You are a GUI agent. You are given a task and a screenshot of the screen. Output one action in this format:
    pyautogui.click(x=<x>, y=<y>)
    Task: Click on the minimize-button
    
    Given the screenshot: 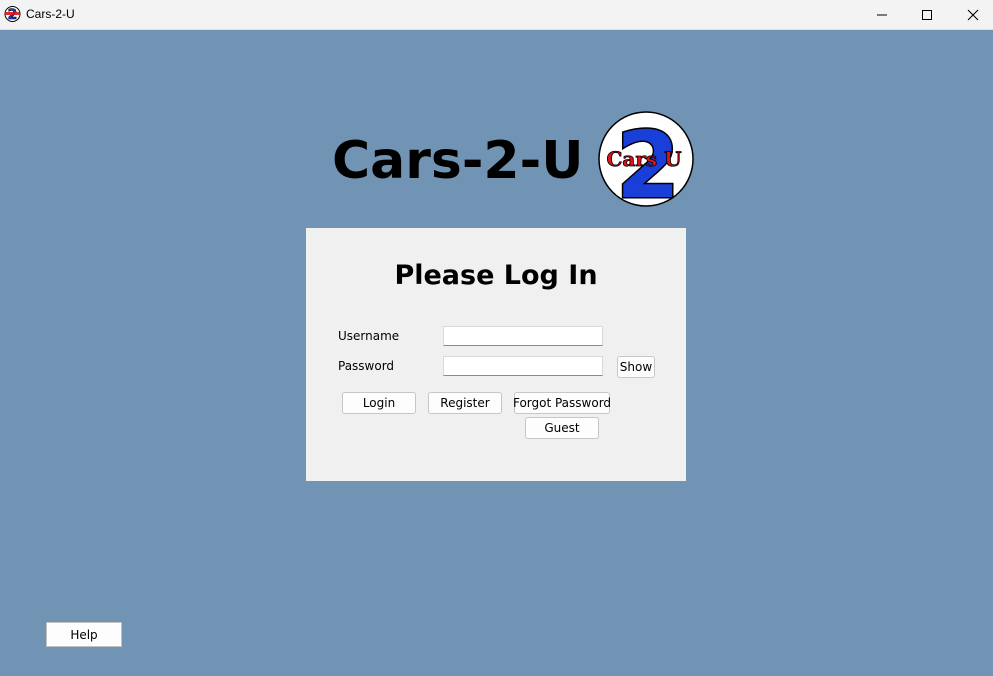 What is the action you would take?
    pyautogui.click(x=882, y=14)
    